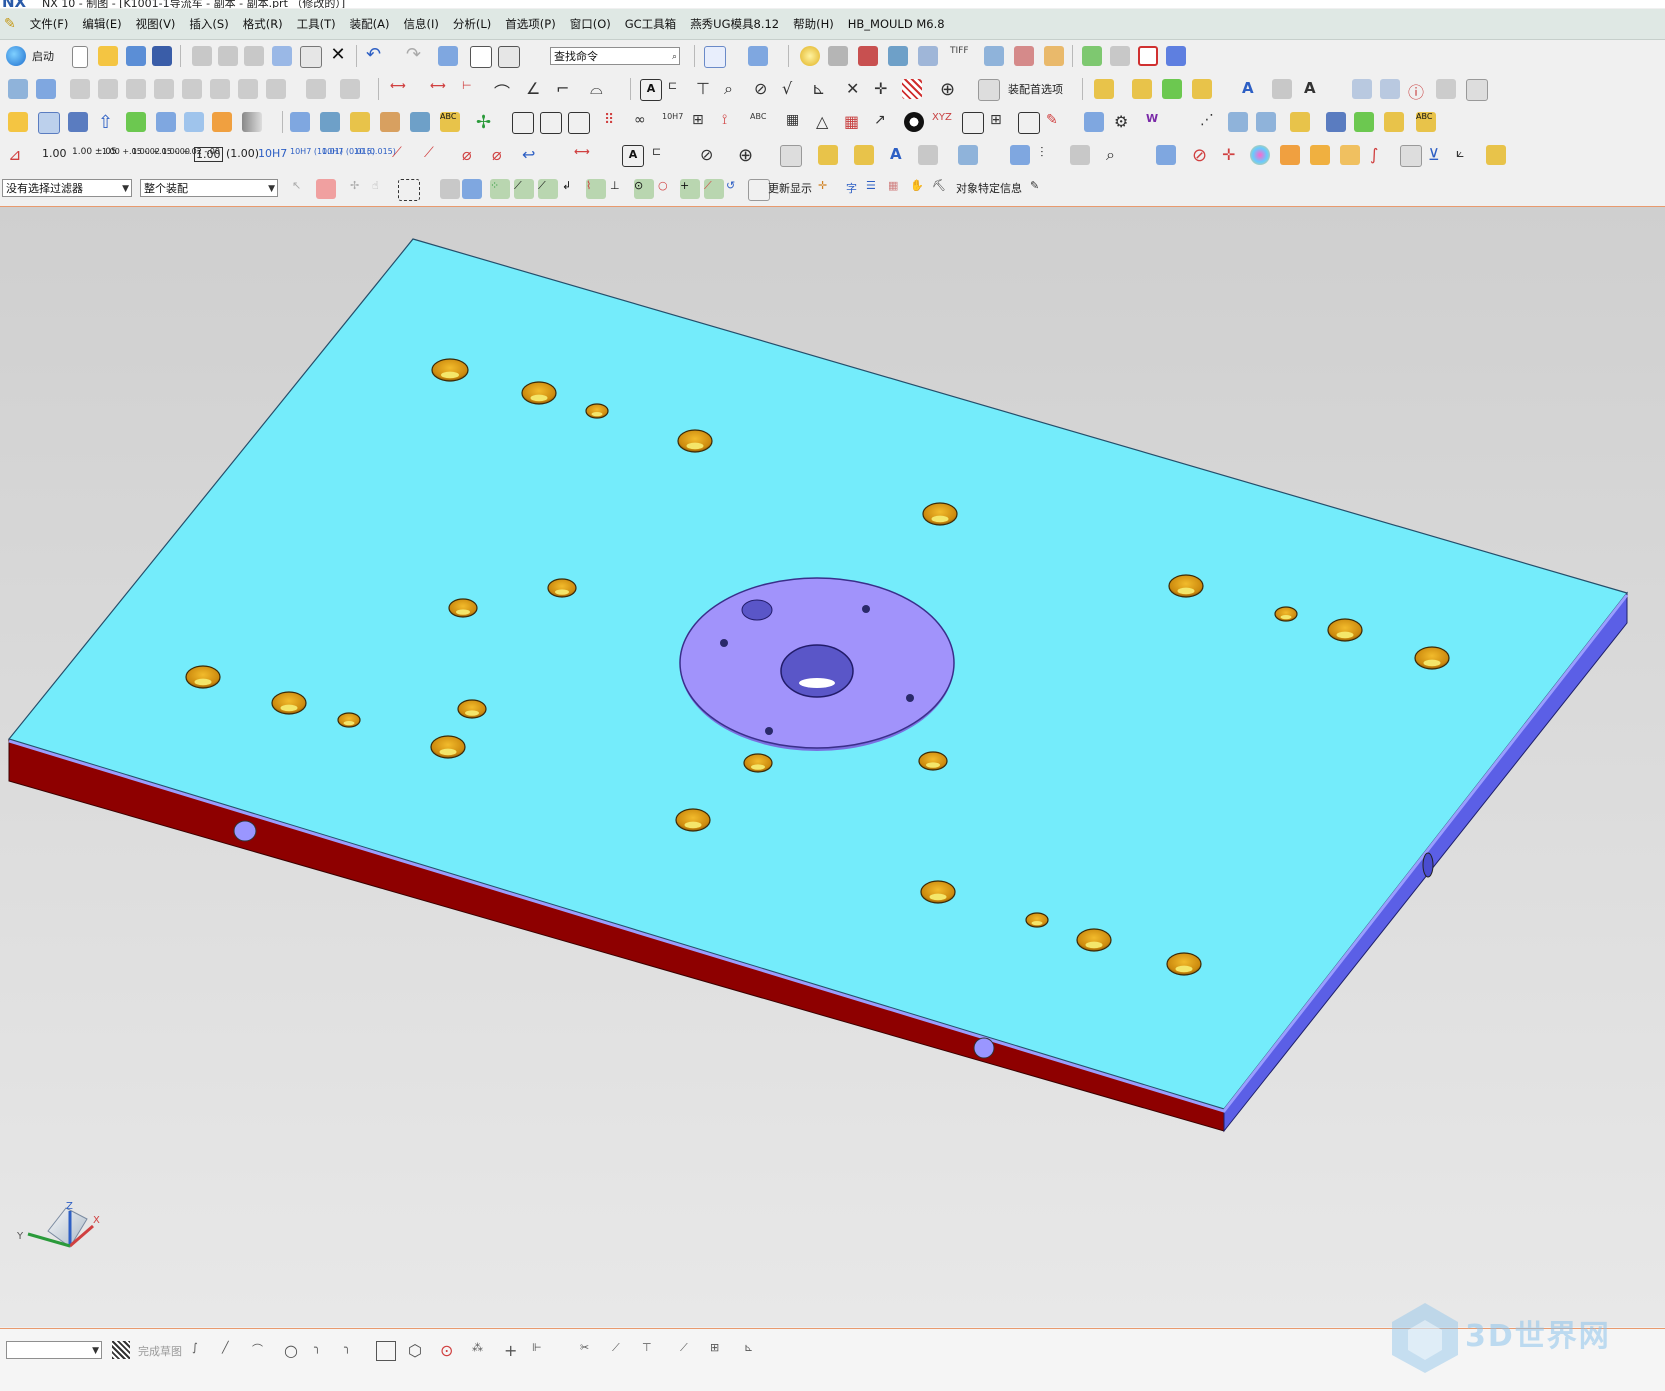  What do you see at coordinates (375, 151) in the screenshot?
I see `fit-dim-4: 10 (0.015)` at bounding box center [375, 151].